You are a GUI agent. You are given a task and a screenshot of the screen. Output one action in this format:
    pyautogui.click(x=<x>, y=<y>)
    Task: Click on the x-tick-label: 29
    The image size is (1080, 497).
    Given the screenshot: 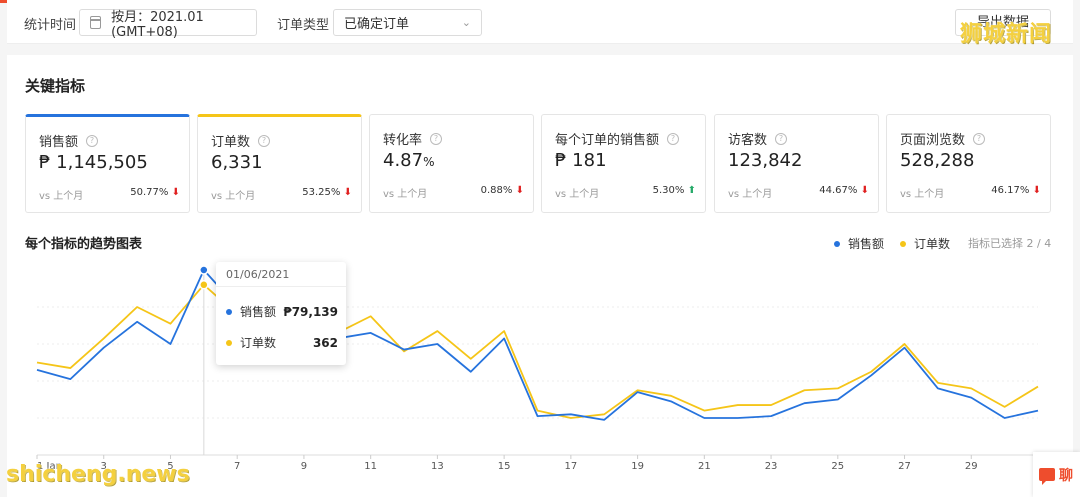 What is the action you would take?
    pyautogui.click(x=971, y=466)
    